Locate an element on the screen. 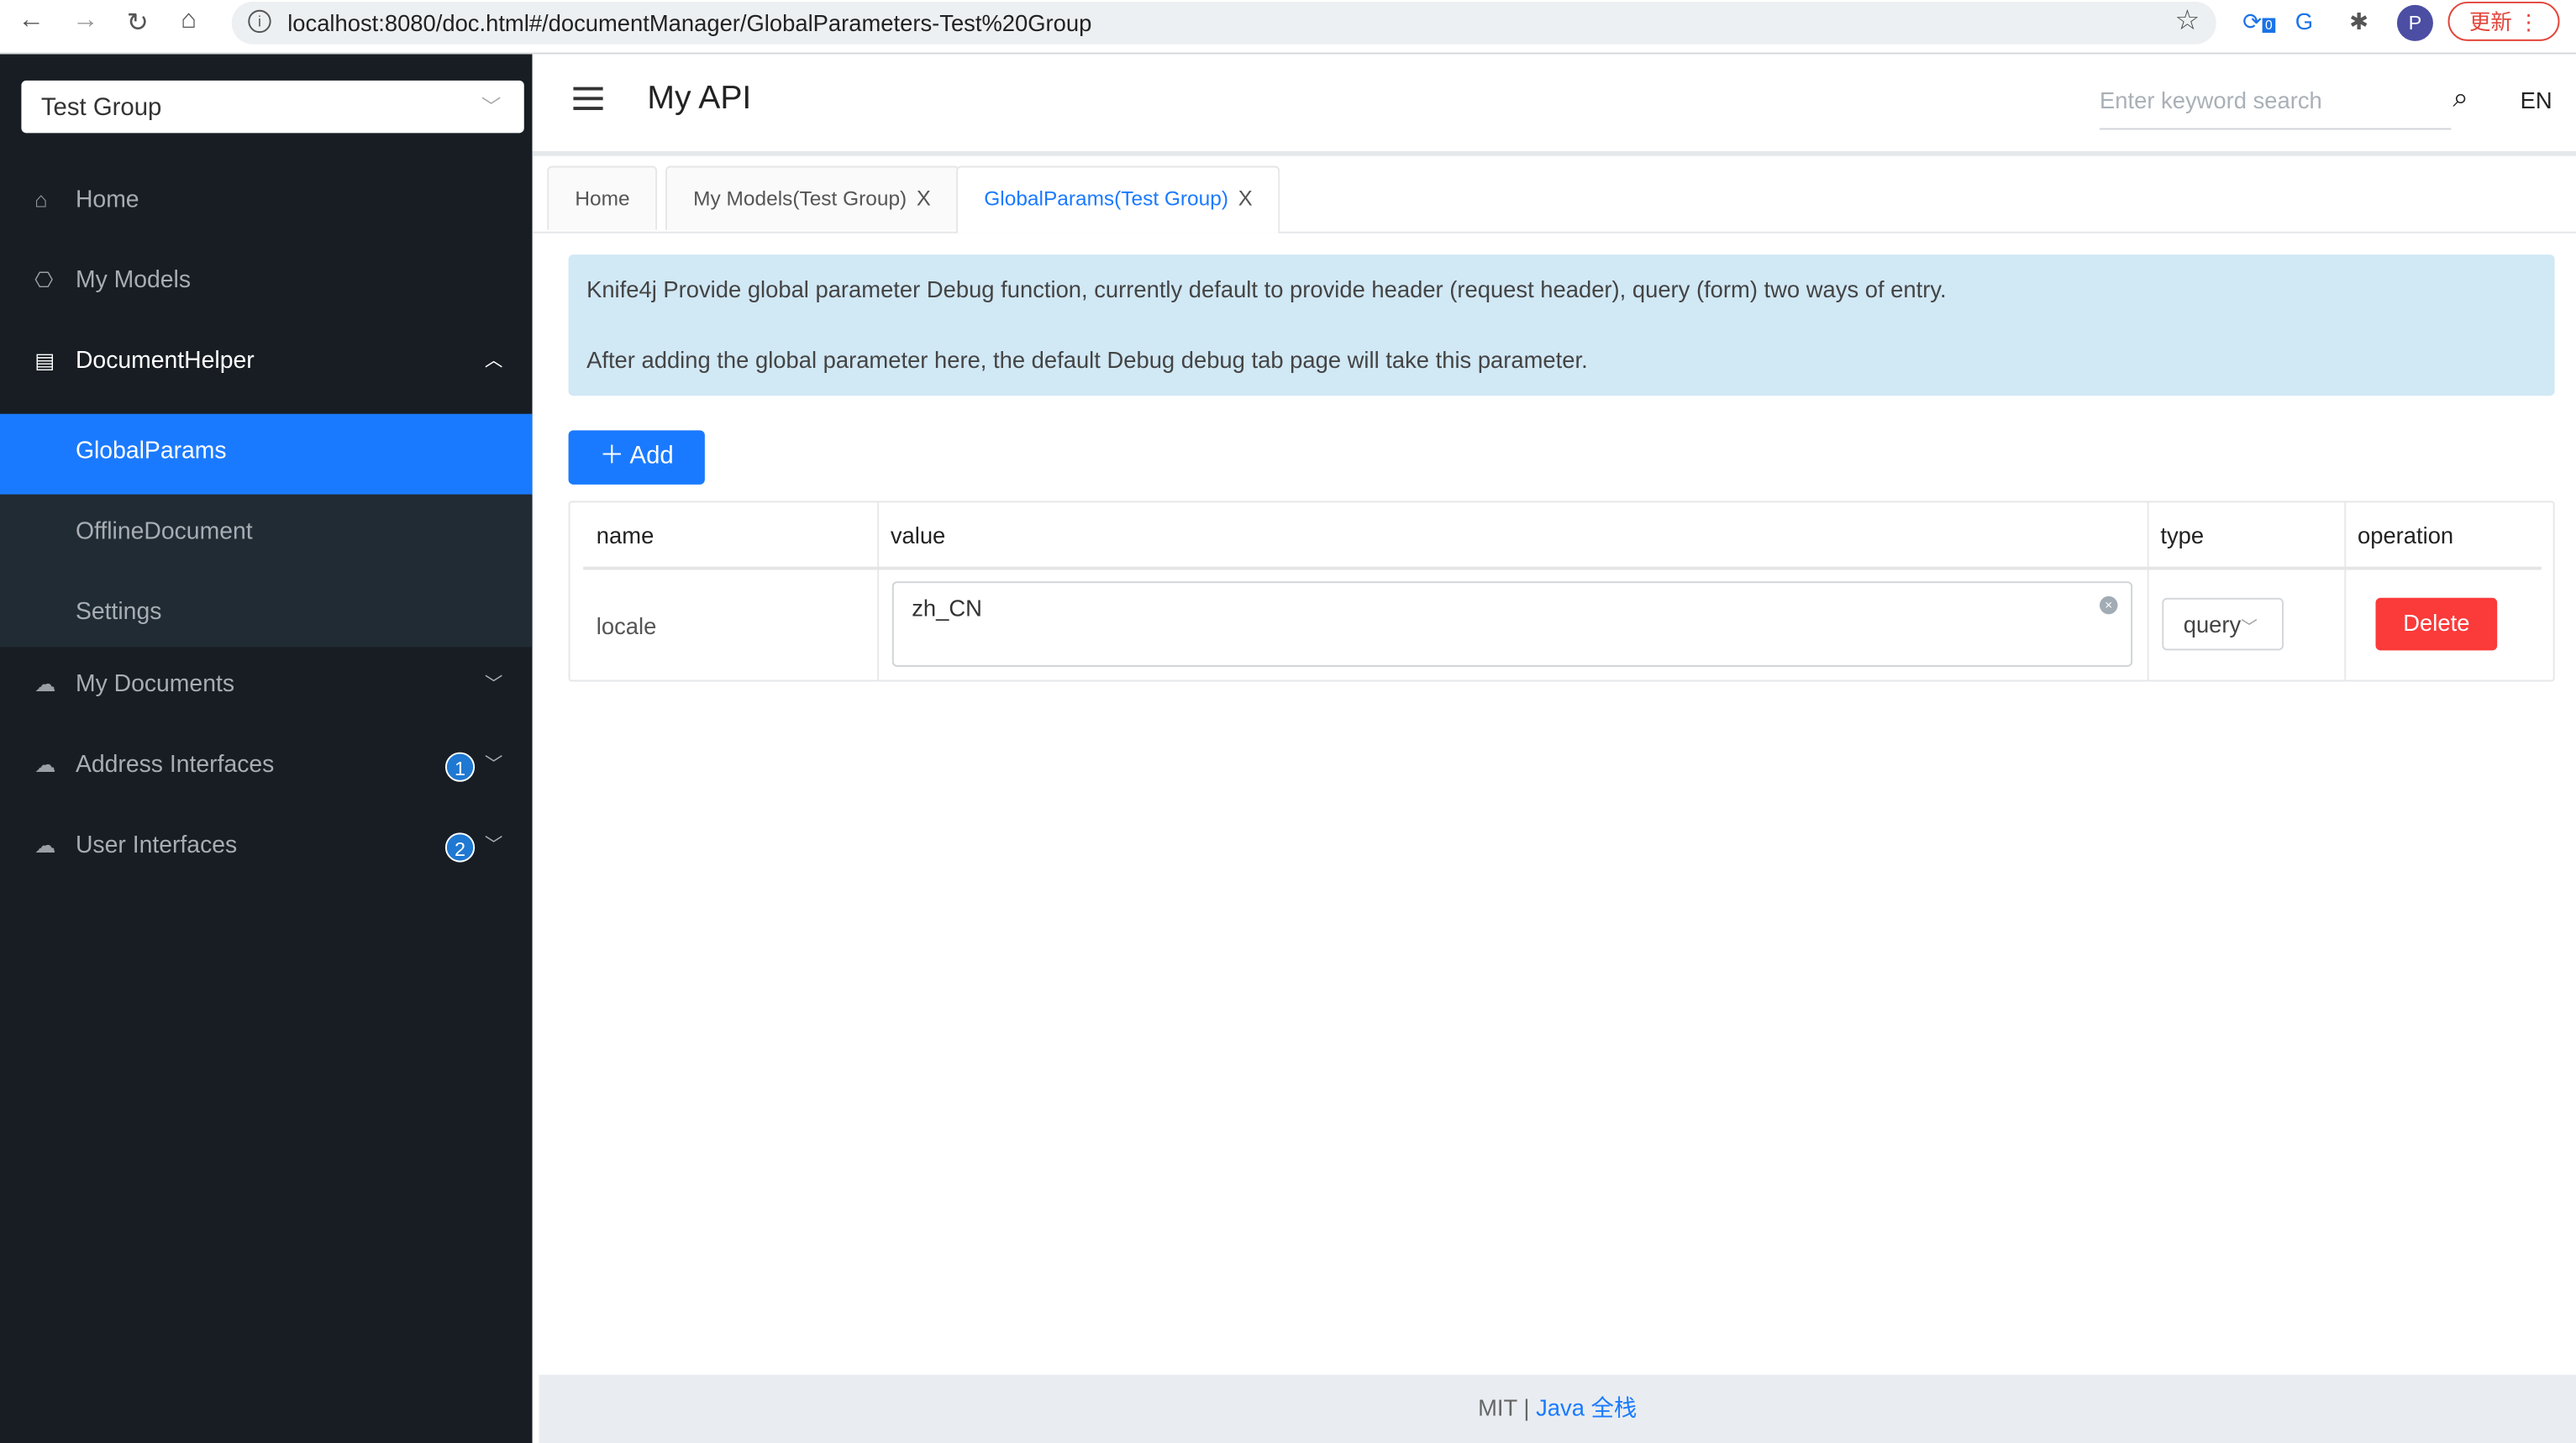  models-icon: ⎔ is located at coordinates (44, 280).